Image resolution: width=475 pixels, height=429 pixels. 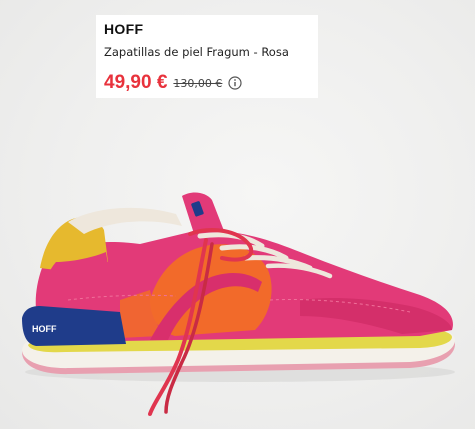 I want to click on svg-text: HOFF, so click(x=44, y=329).